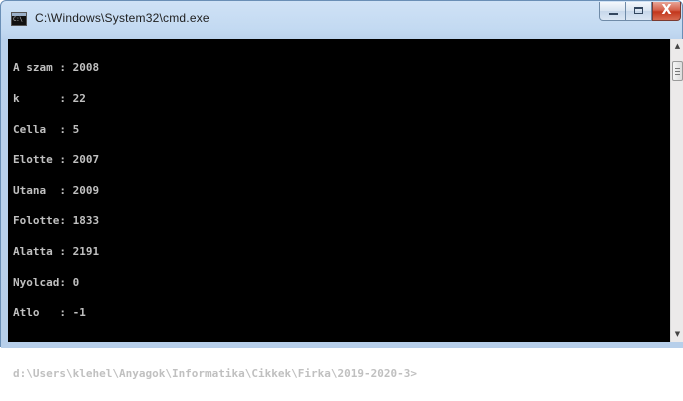 The height and width of the screenshot is (401, 683). Describe the element at coordinates (341, 20) in the screenshot. I see `title-bar: C:\ C:\Windows\System32\cmd.exe X` at that location.